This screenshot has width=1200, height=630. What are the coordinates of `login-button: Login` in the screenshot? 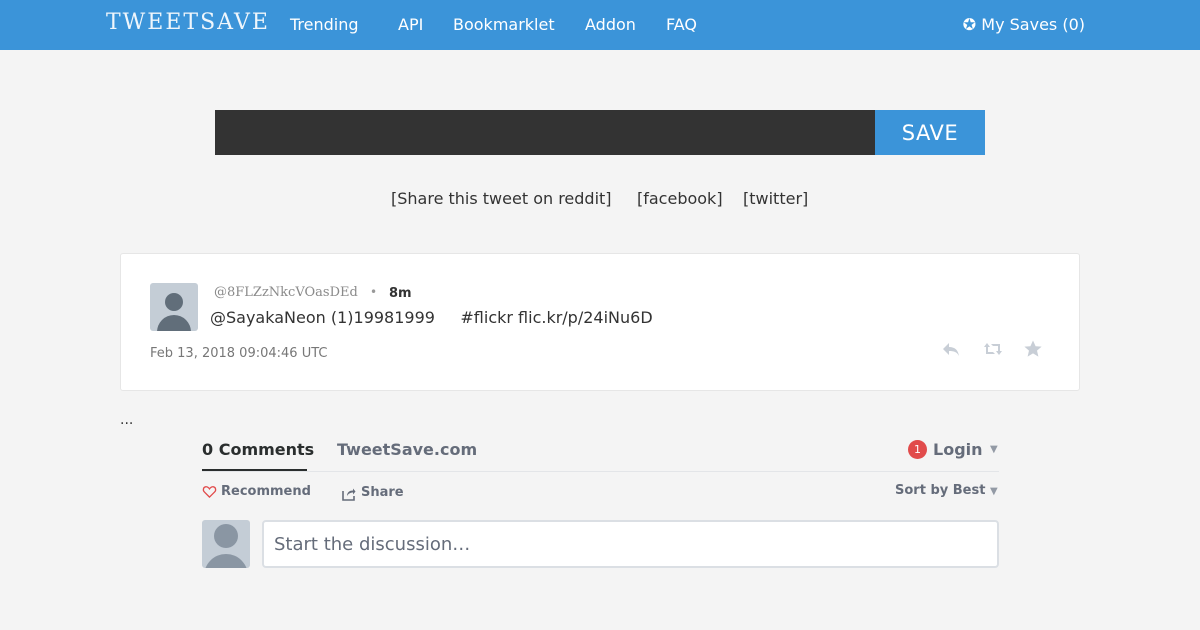 It's located at (958, 449).